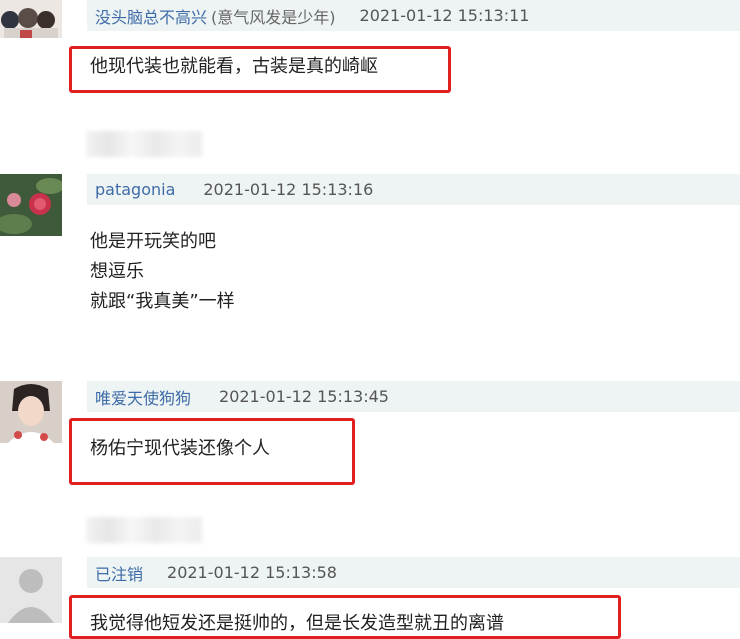 This screenshot has width=740, height=639. I want to click on avatar-flower, so click(31, 205).